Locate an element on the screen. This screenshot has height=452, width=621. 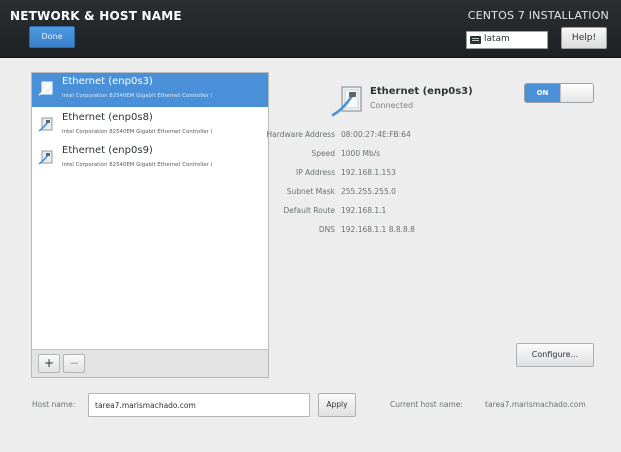
keyboard-layout-label: latam is located at coordinates (497, 39).